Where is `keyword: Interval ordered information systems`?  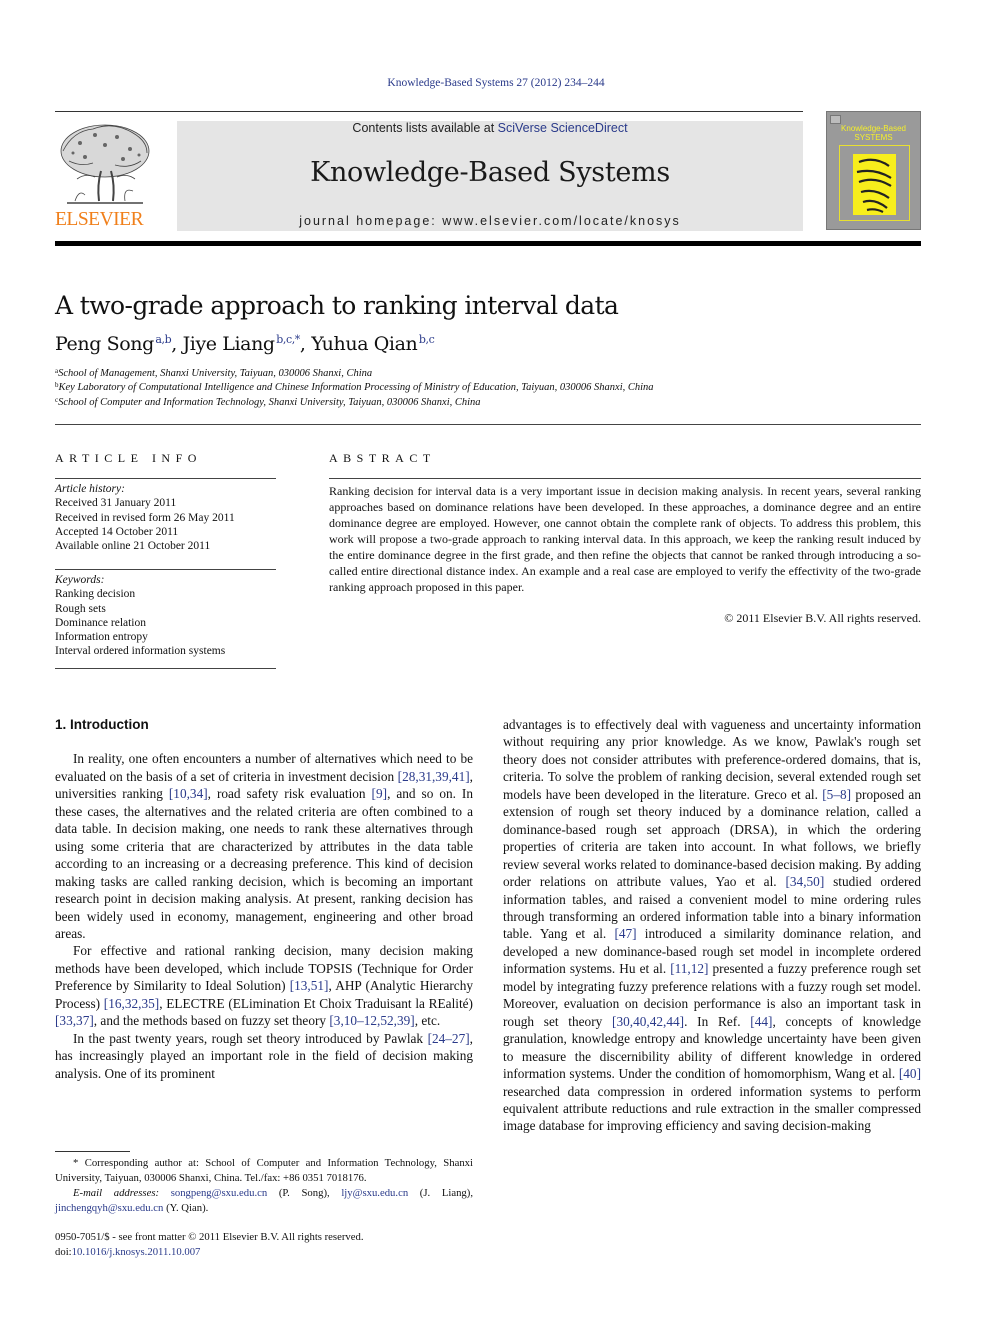
keyword: Interval ordered information systems is located at coordinates (140, 651).